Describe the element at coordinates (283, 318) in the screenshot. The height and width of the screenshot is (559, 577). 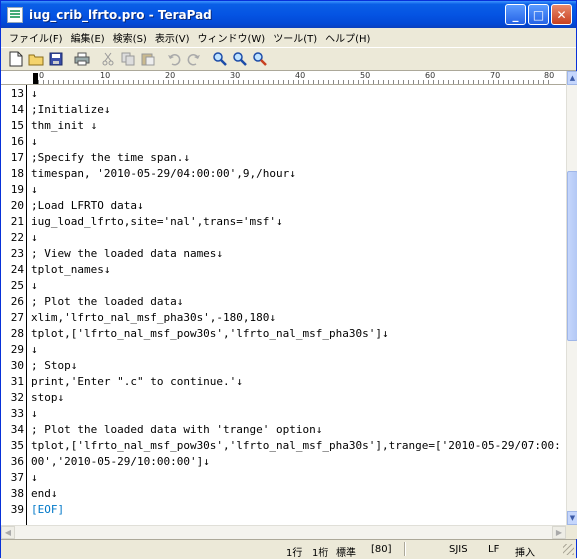
I see `code-line: 27 xlim,'lfrto_nal_msf_pha30s',-180,180↓` at that location.